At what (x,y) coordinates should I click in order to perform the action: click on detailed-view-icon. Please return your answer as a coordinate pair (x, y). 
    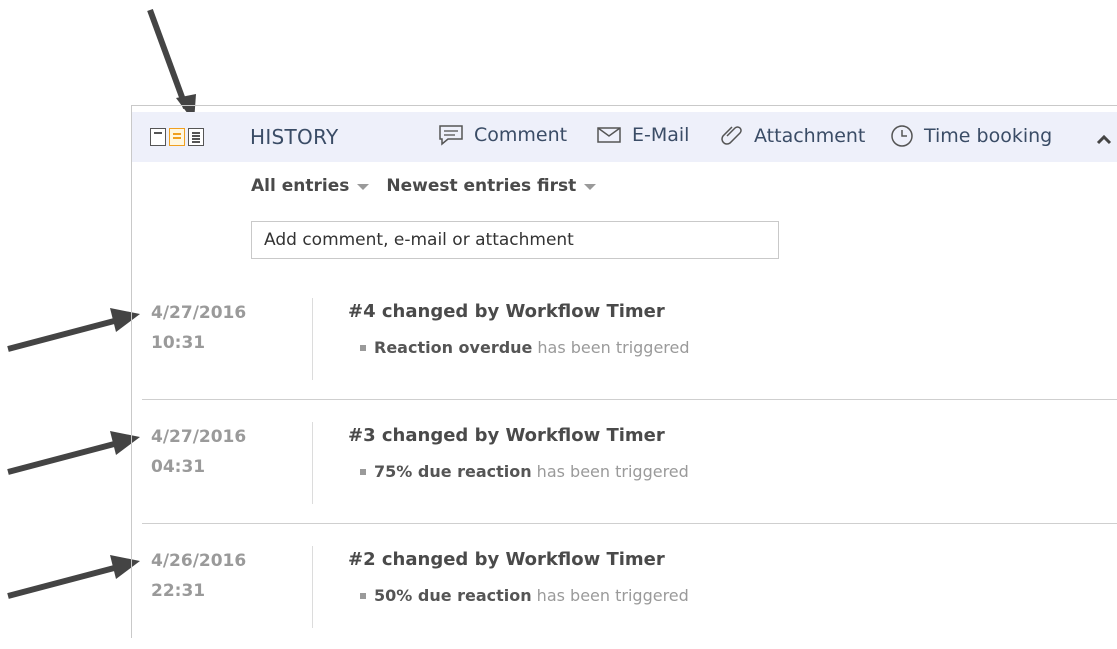
    Looking at the image, I should click on (196, 137).